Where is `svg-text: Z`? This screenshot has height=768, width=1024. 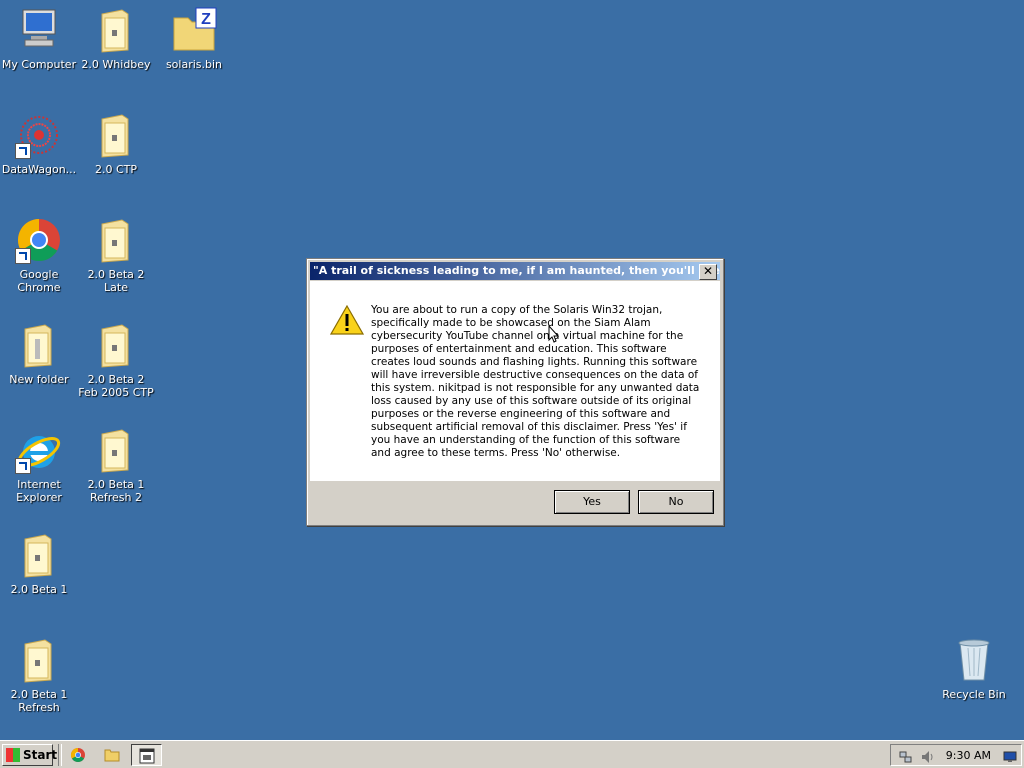
svg-text: Z is located at coordinates (206, 19).